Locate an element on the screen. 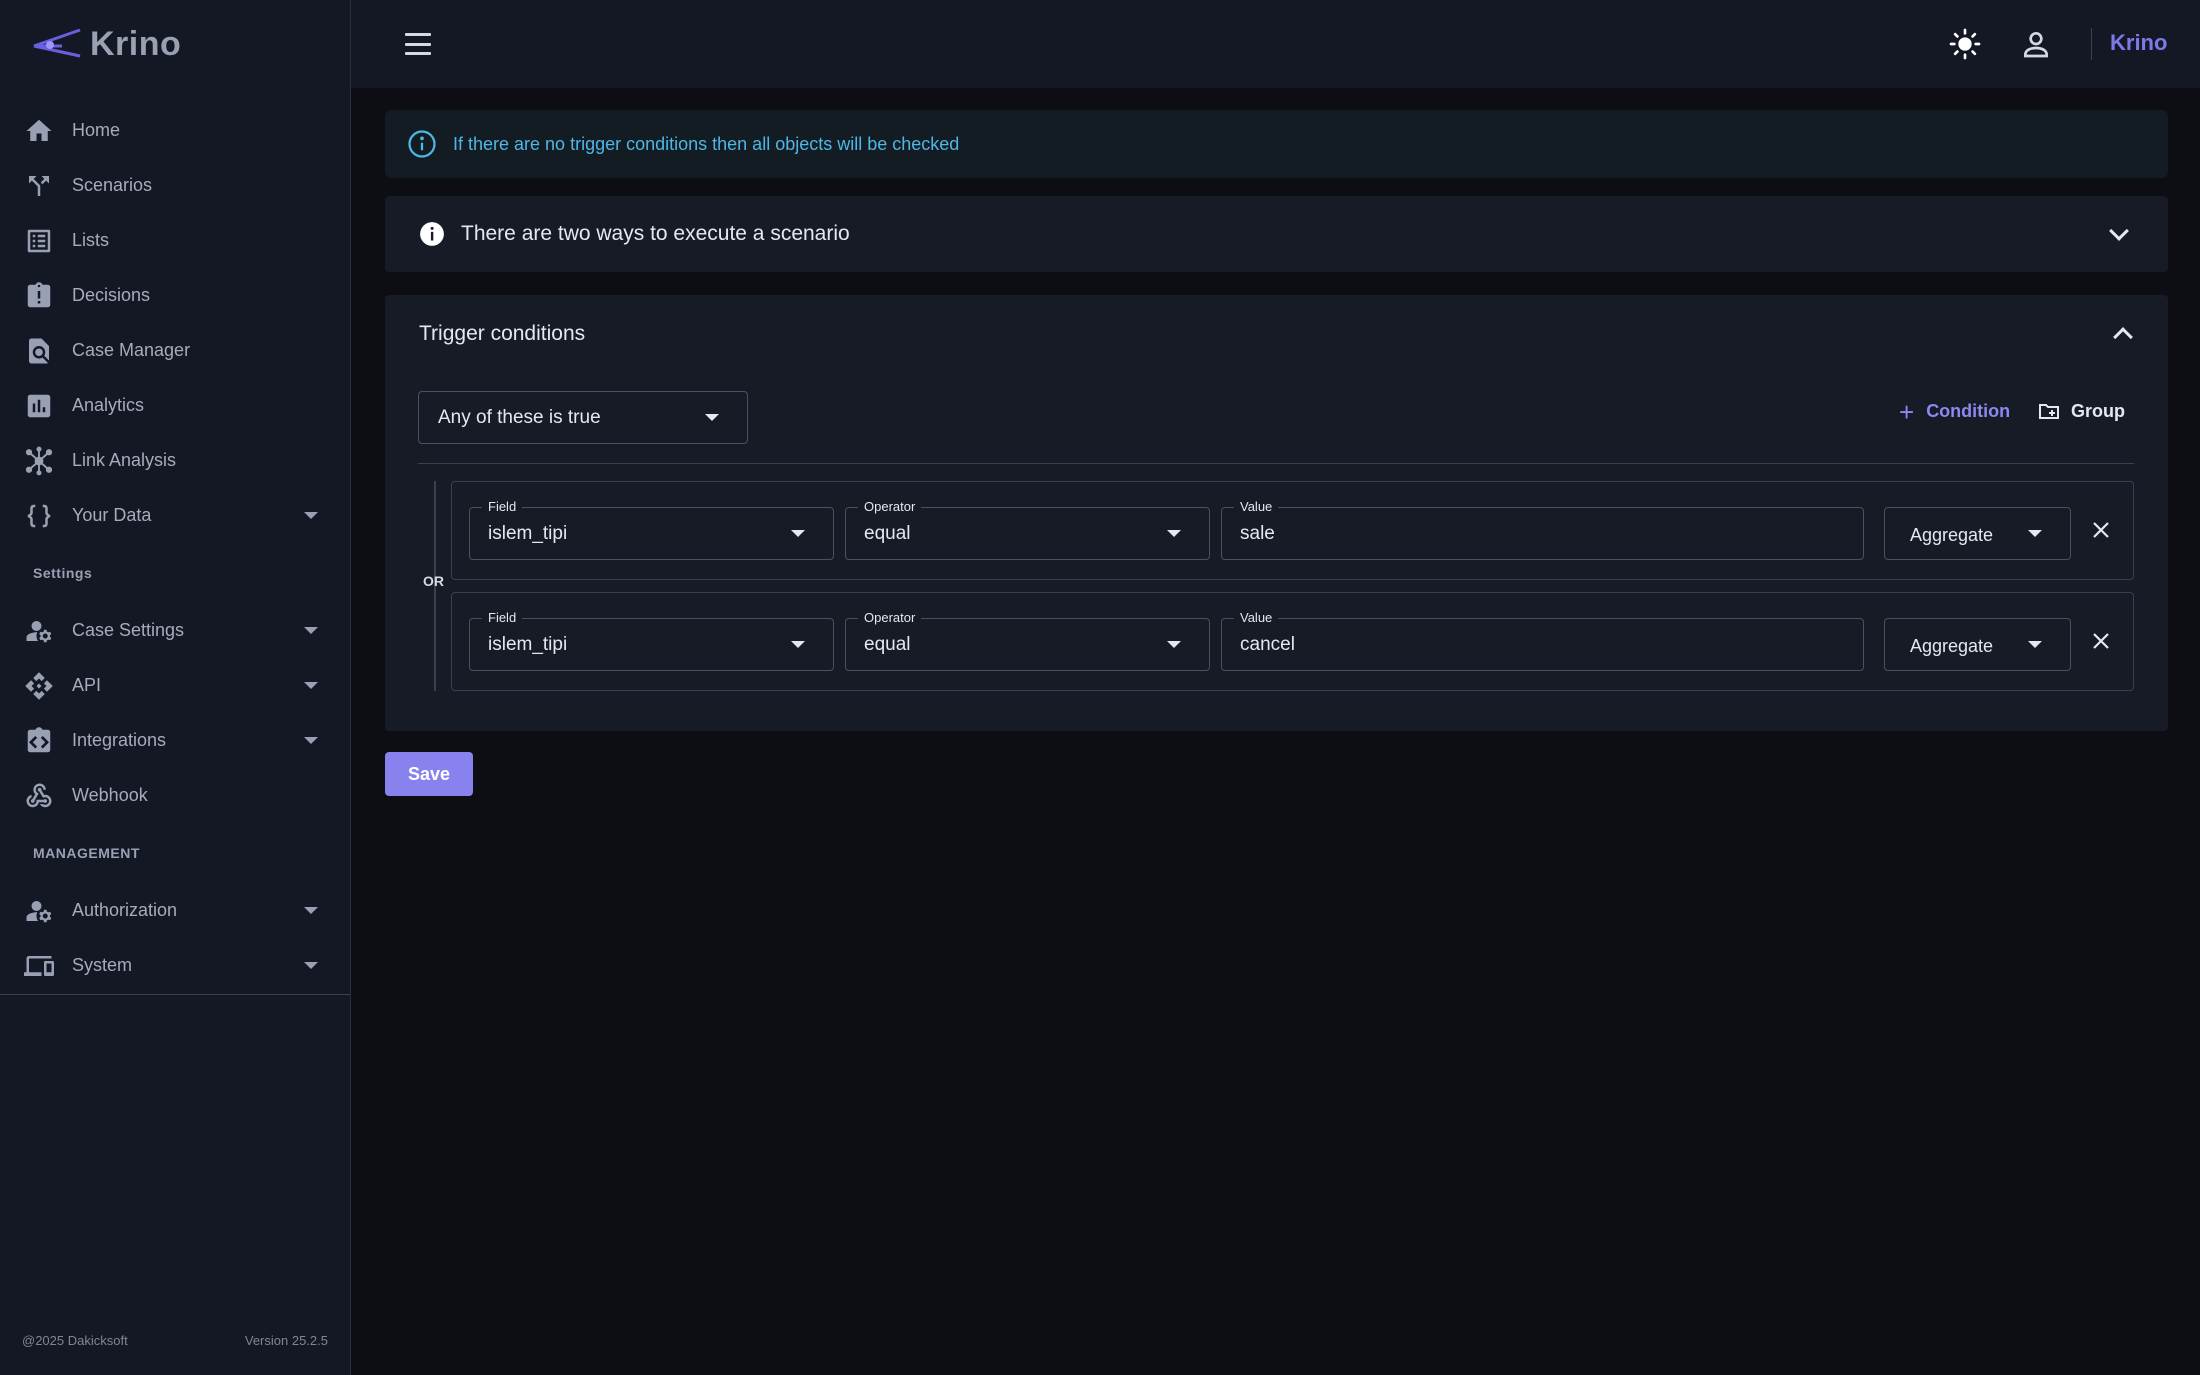 The width and height of the screenshot is (2200, 1375). logo-text: Krino is located at coordinates (136, 43).